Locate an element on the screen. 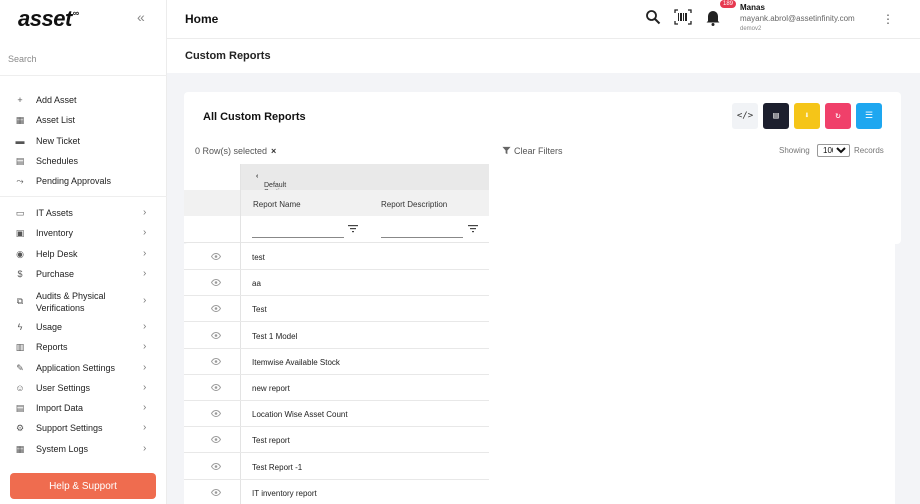 This screenshot has height=504, width=920. table-row: test is located at coordinates (336, 257).